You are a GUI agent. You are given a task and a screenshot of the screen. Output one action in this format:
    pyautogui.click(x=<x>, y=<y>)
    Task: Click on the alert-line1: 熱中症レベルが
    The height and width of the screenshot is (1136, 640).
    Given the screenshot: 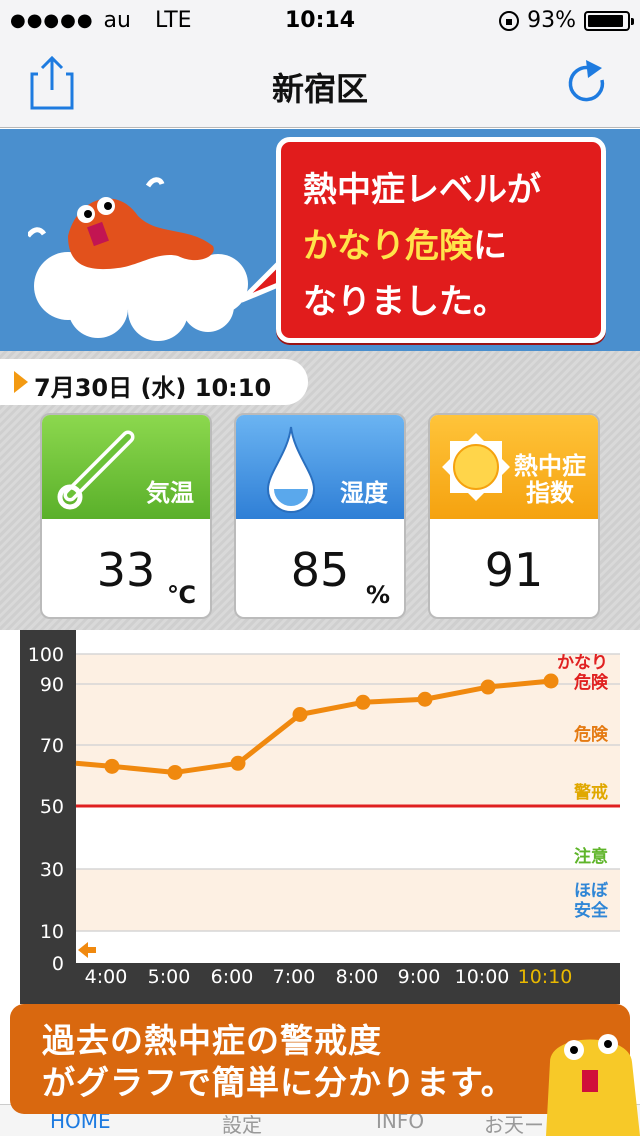 What is the action you would take?
    pyautogui.click(x=422, y=190)
    